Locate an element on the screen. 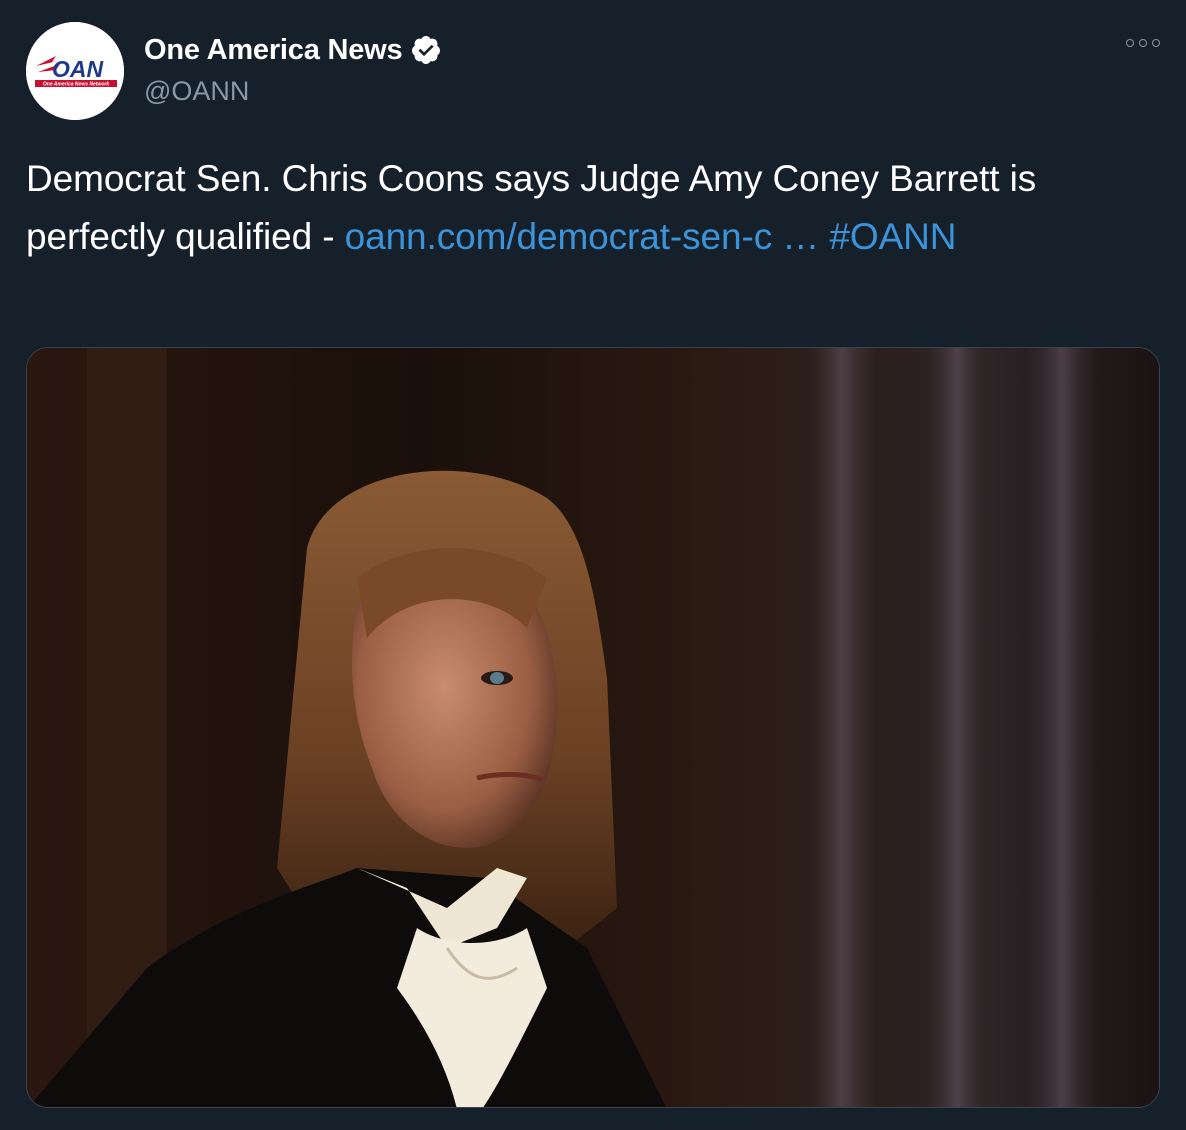 The height and width of the screenshot is (1130, 1186). oan-logo-subtext: One America News Network is located at coordinates (76, 85).